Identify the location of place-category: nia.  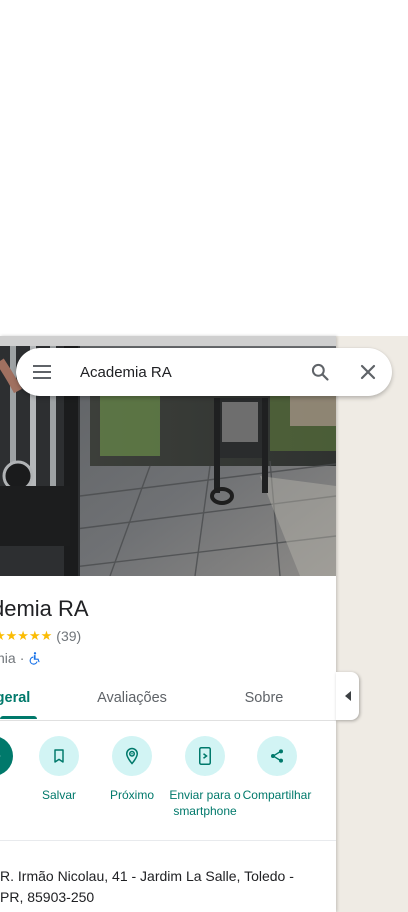
(8, 658).